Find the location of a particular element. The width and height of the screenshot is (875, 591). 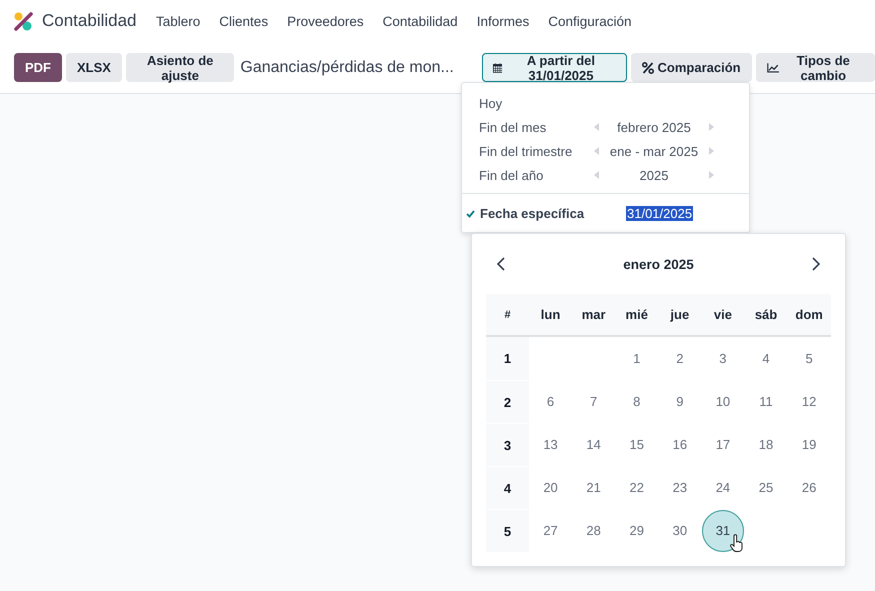

date-option: Fin del año 2025 is located at coordinates (605, 175).